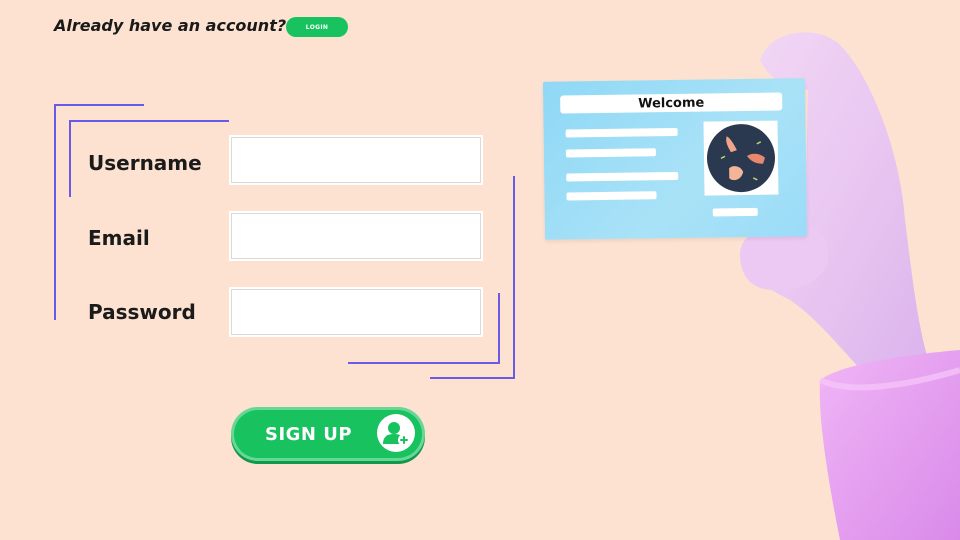 The height and width of the screenshot is (540, 960). I want to click on frame-line-bottom-inner, so click(424, 363).